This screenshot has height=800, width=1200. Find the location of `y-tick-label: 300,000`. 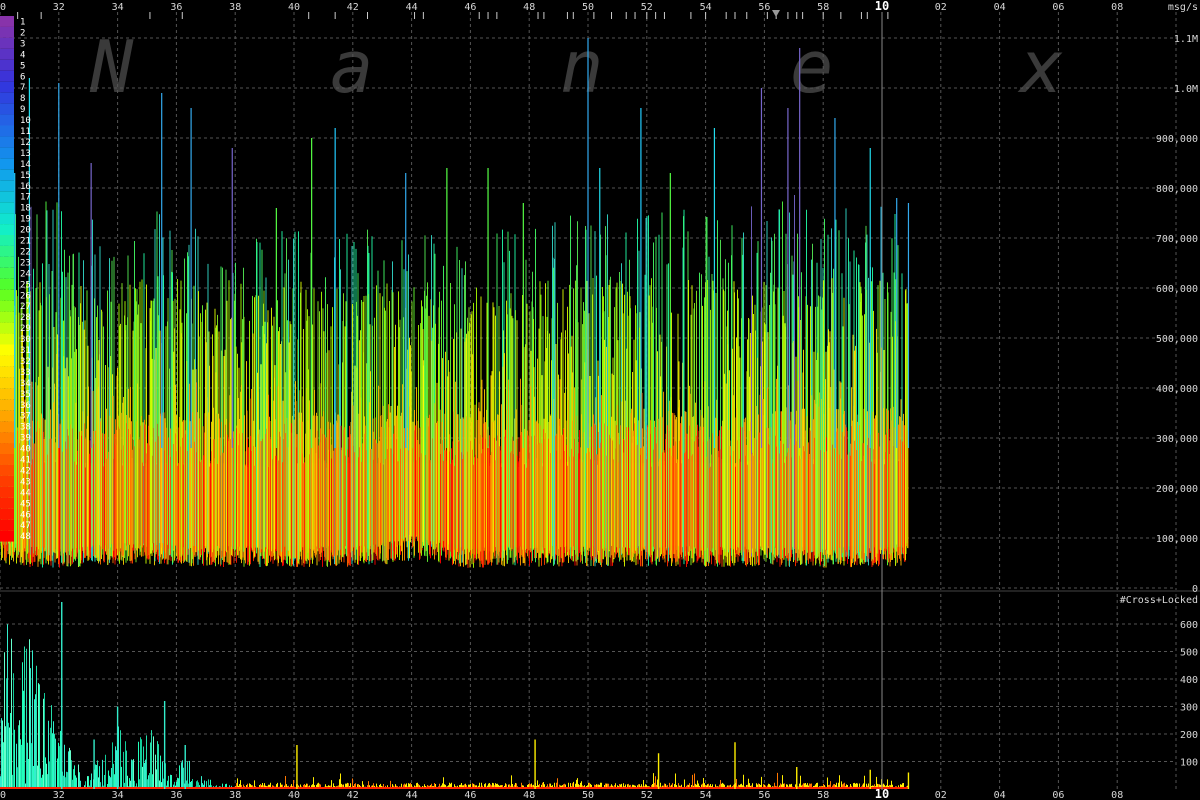

y-tick-label: 300,000 is located at coordinates (1177, 439).